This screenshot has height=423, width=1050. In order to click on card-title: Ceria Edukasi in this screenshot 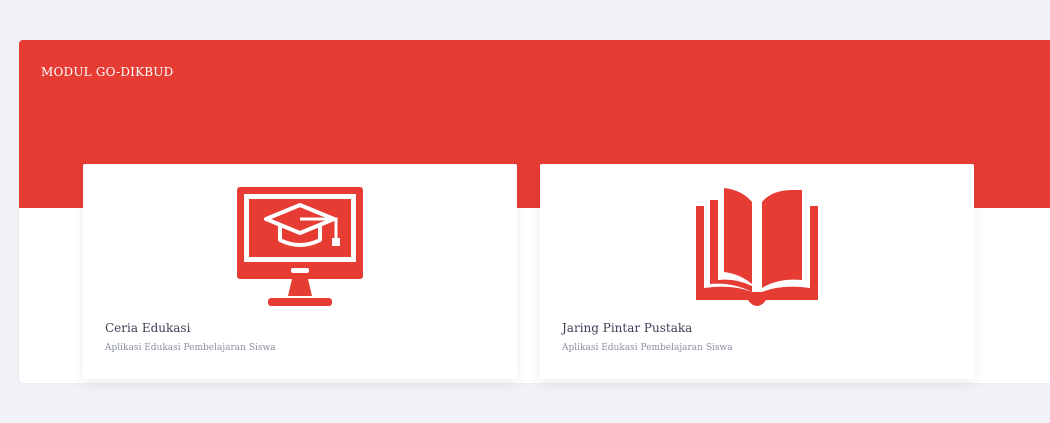, I will do `click(148, 328)`.